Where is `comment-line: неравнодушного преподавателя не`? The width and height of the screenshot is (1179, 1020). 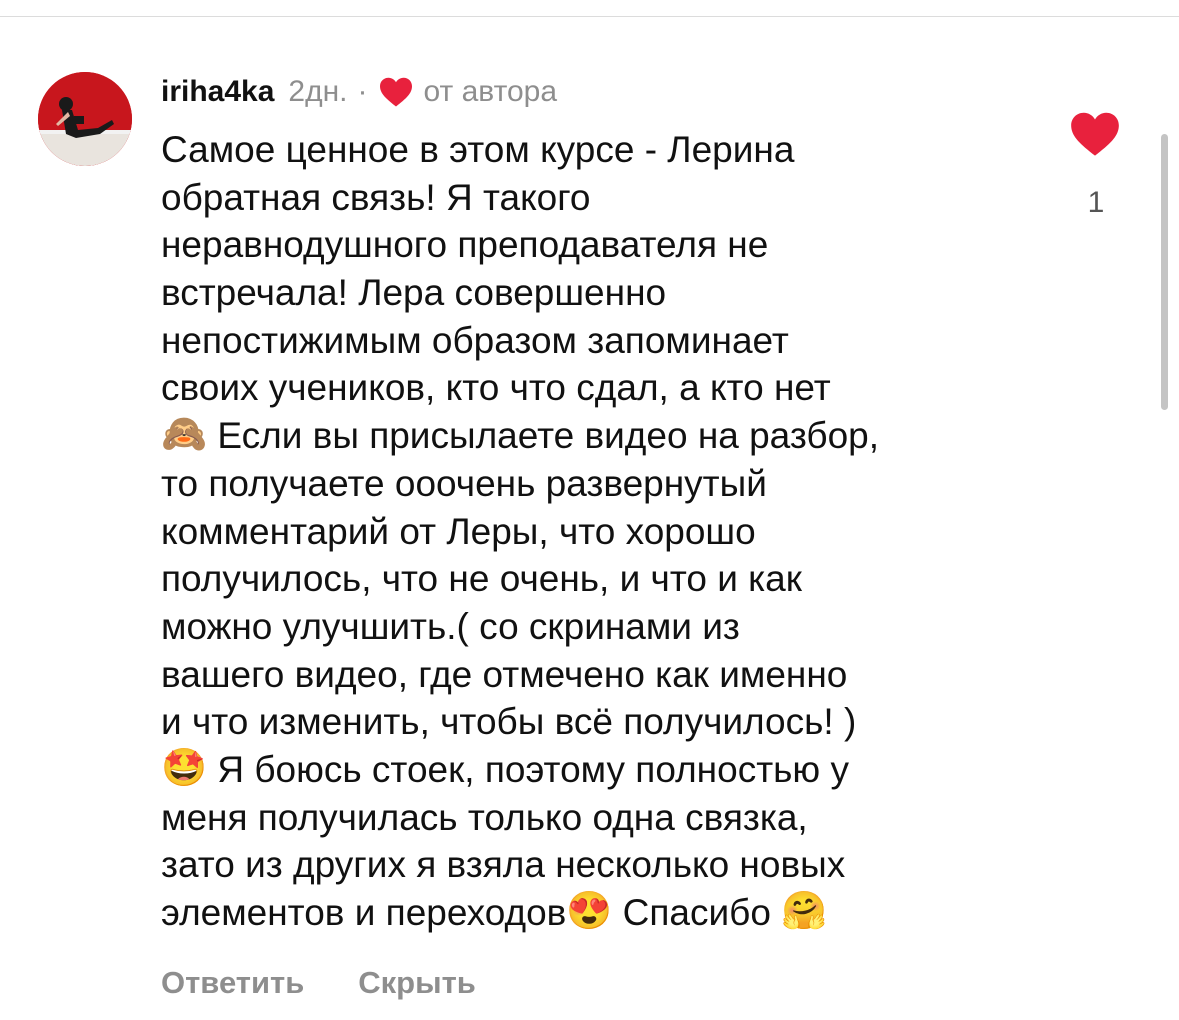
comment-line: неравнодушного преподавателя не is located at coordinates (465, 245).